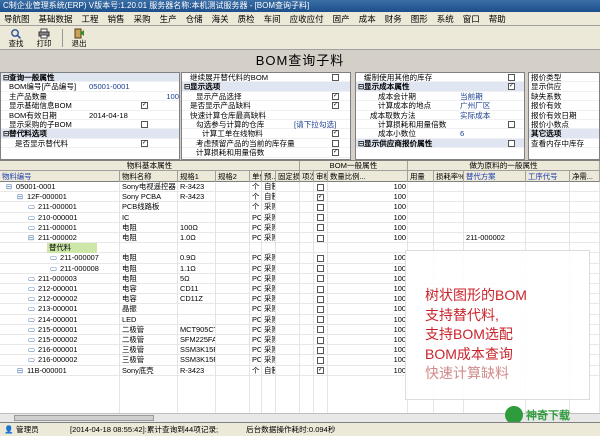  Describe the element at coordinates (17, 19) in the screenshot. I see `menu-item: 导航图` at that location.